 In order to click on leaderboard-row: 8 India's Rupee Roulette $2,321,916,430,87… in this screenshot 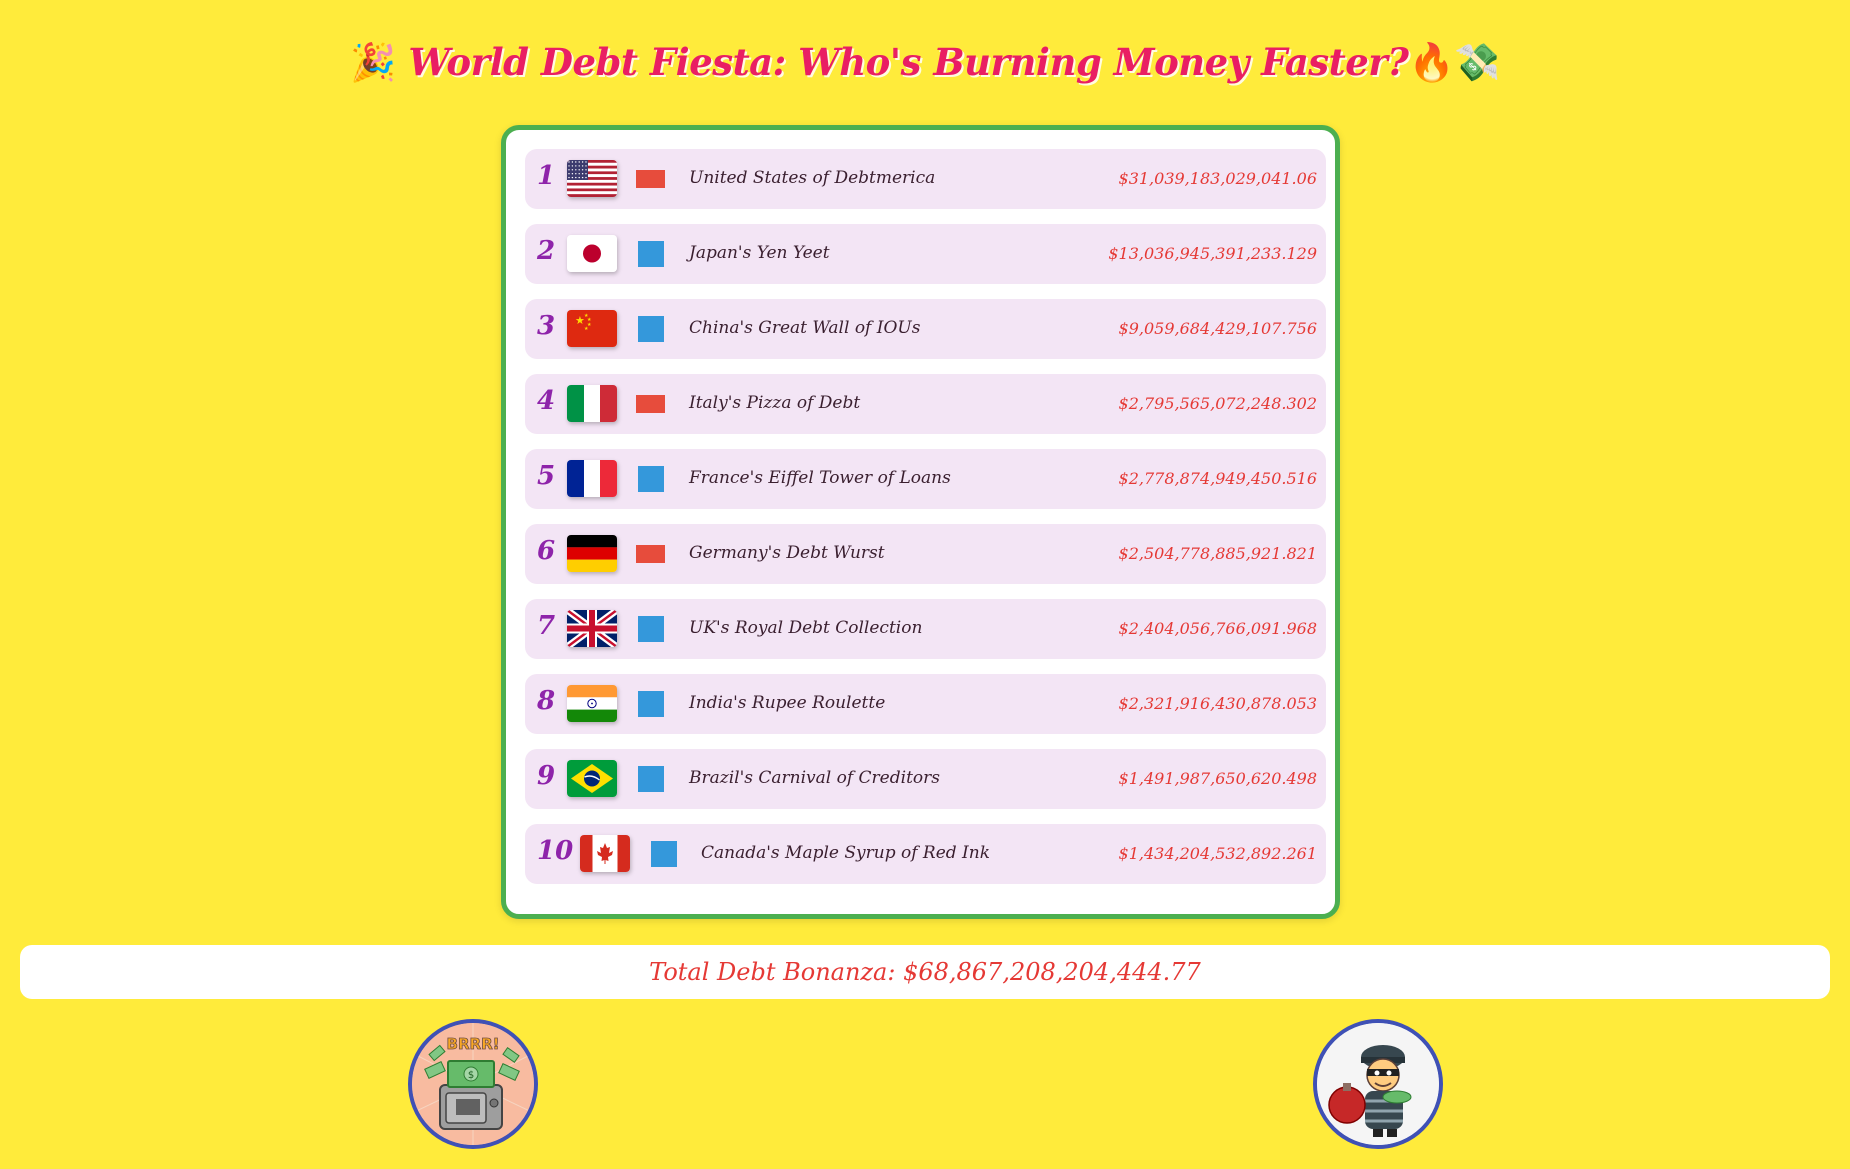, I will do `click(925, 704)`.